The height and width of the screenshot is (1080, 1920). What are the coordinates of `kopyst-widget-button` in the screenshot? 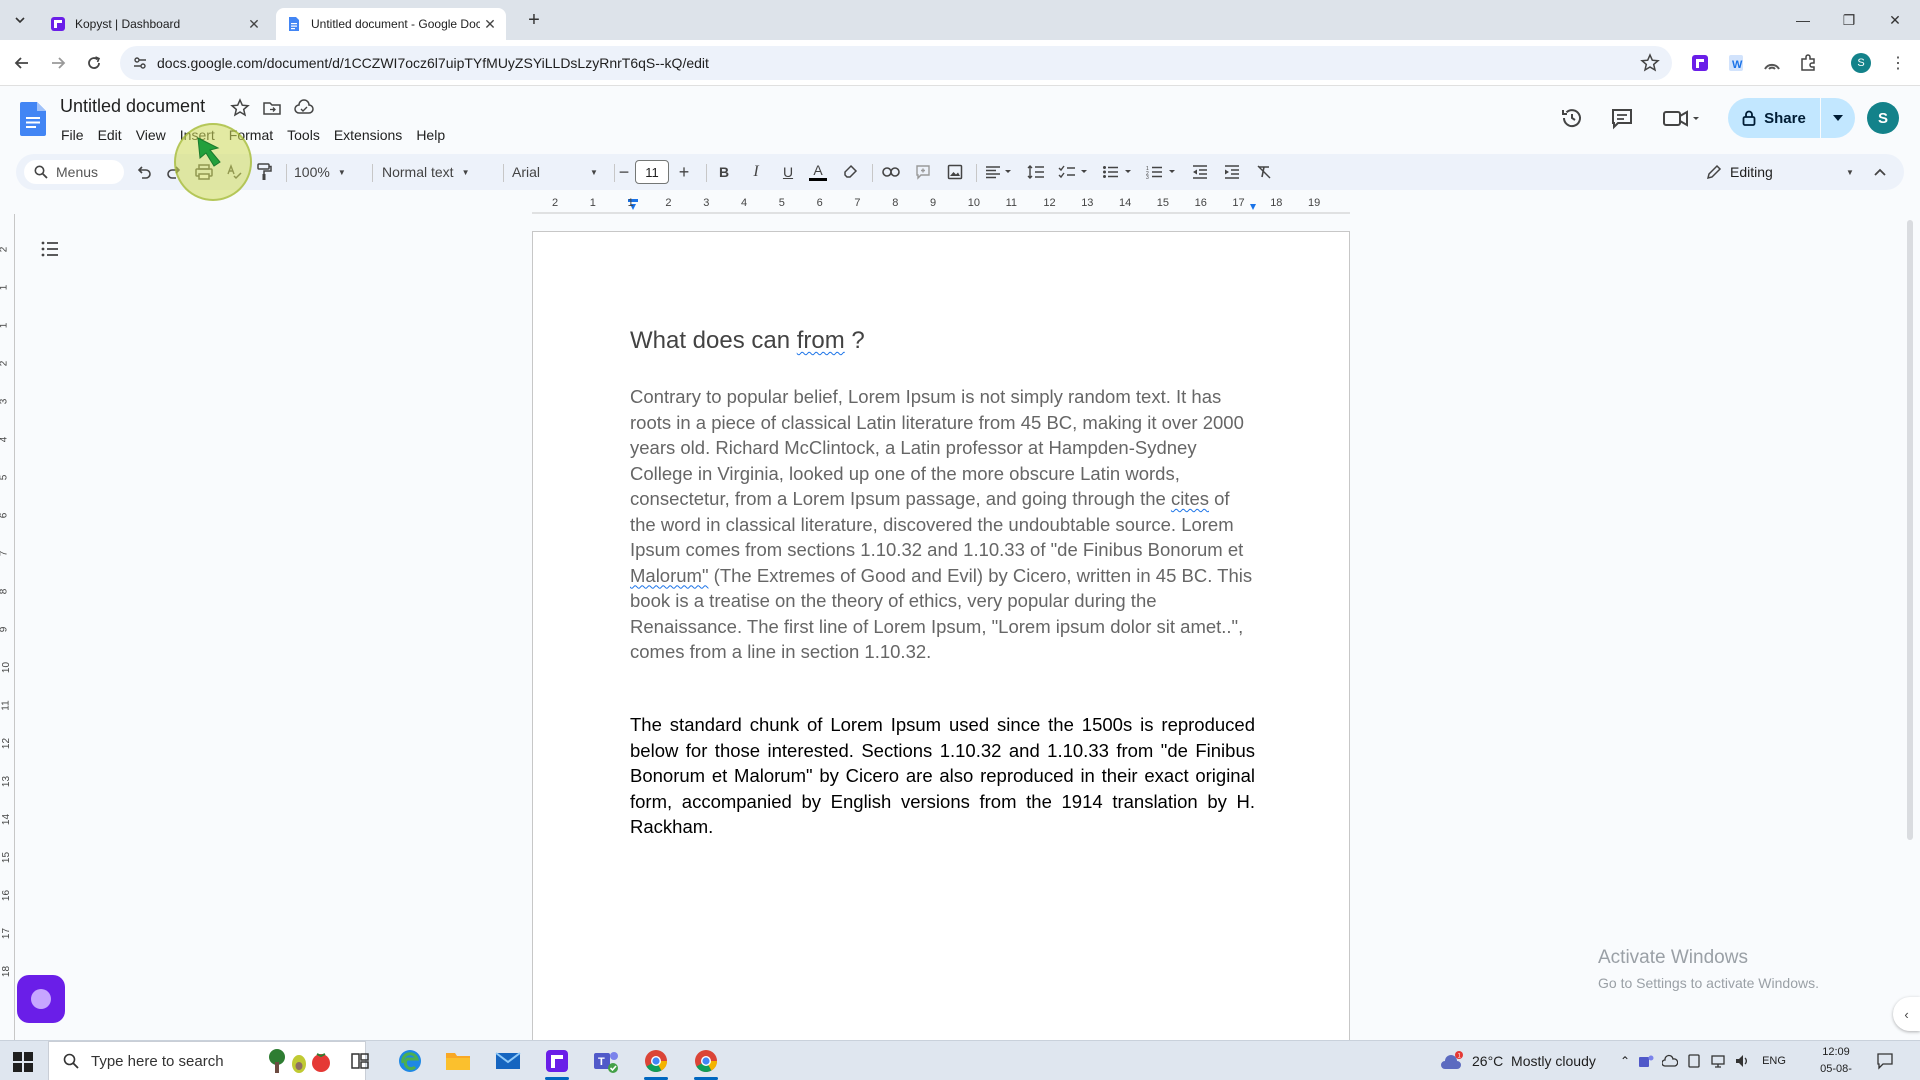 It's located at (41, 999).